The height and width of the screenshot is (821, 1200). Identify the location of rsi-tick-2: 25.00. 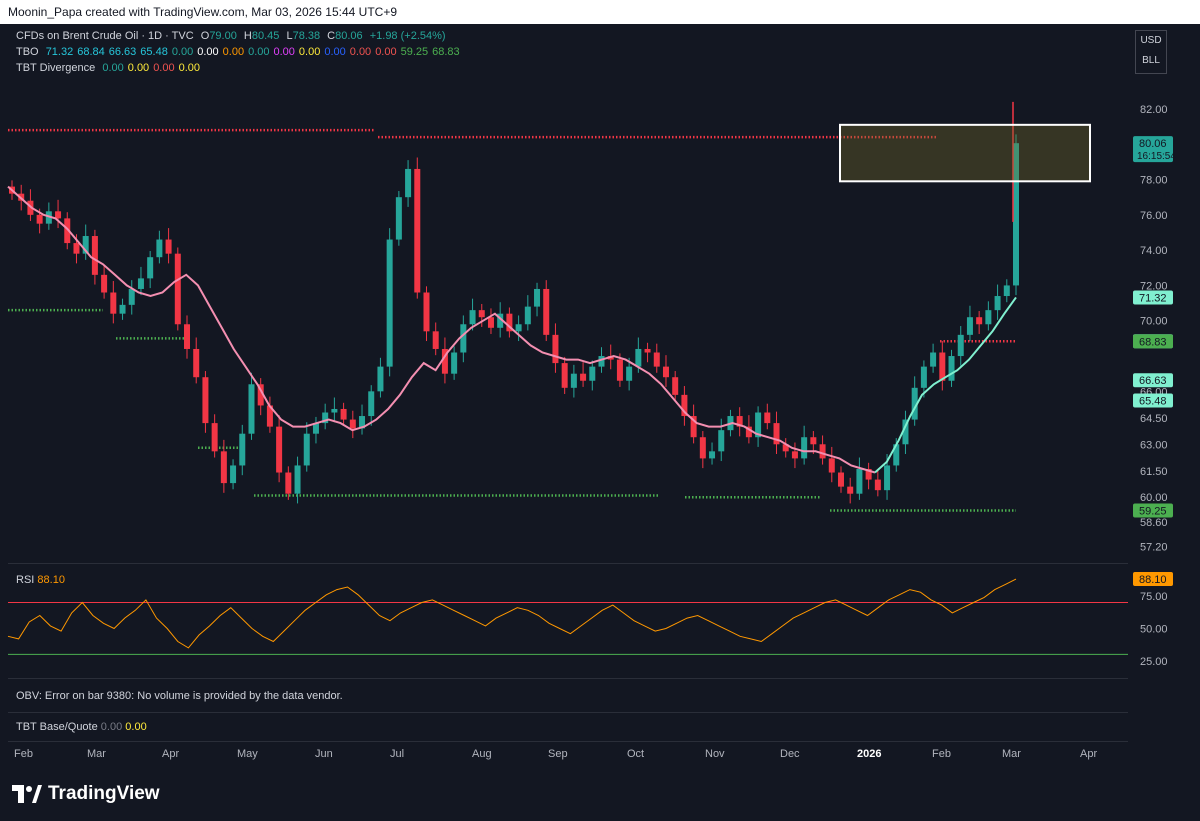
(1154, 662).